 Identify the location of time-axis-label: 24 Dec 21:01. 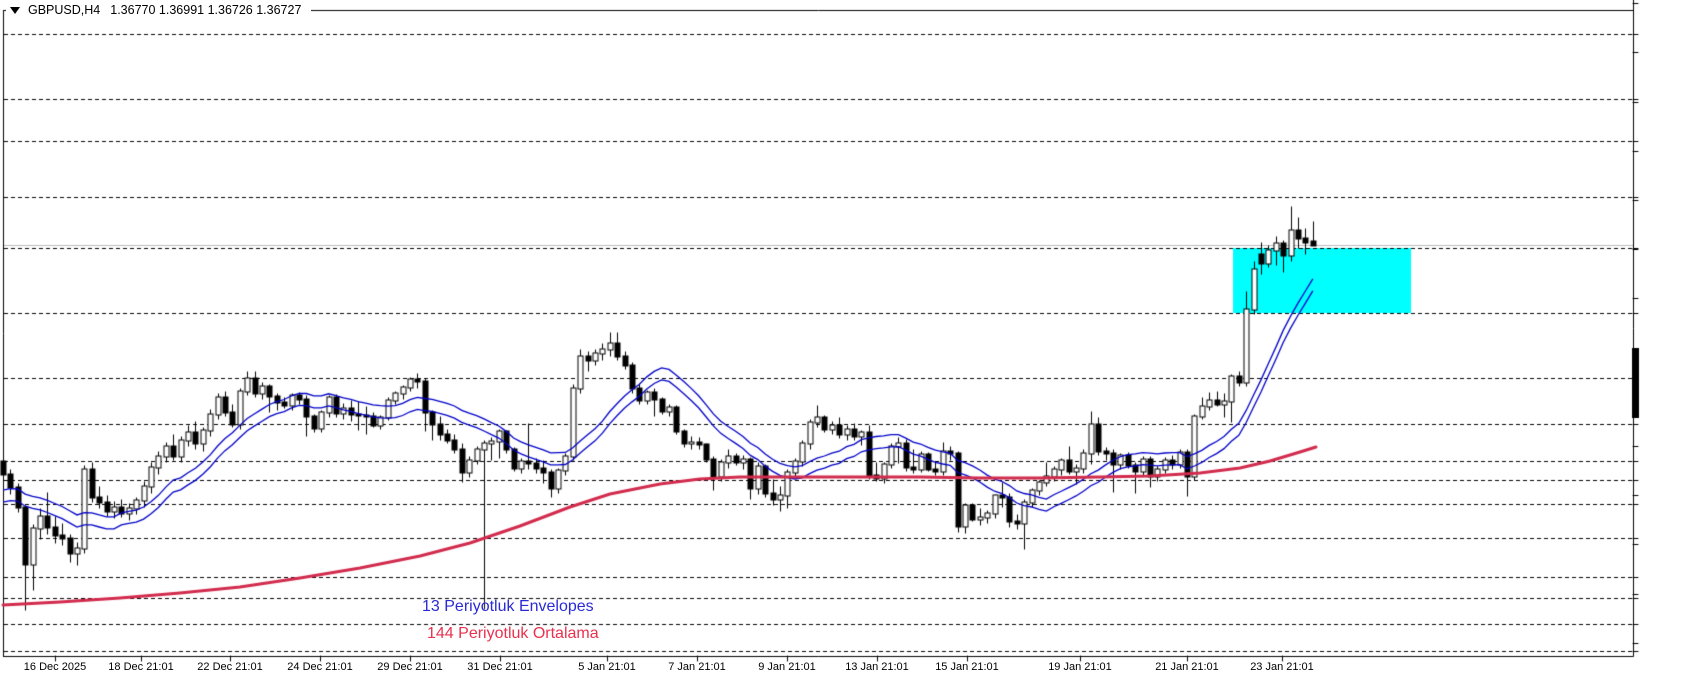
(320, 667).